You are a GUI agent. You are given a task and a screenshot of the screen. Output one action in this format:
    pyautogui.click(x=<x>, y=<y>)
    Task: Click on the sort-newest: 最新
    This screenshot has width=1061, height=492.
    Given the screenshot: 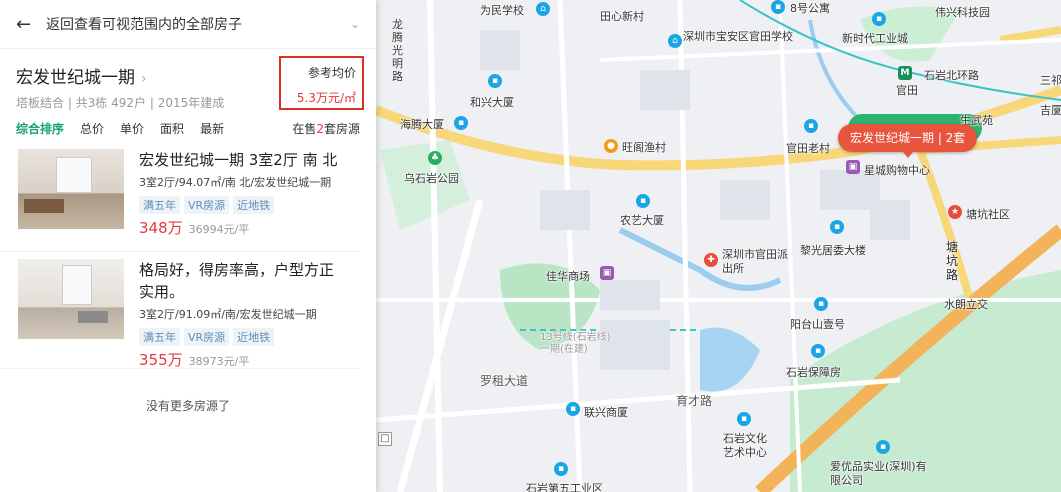 What is the action you would take?
    pyautogui.click(x=212, y=128)
    